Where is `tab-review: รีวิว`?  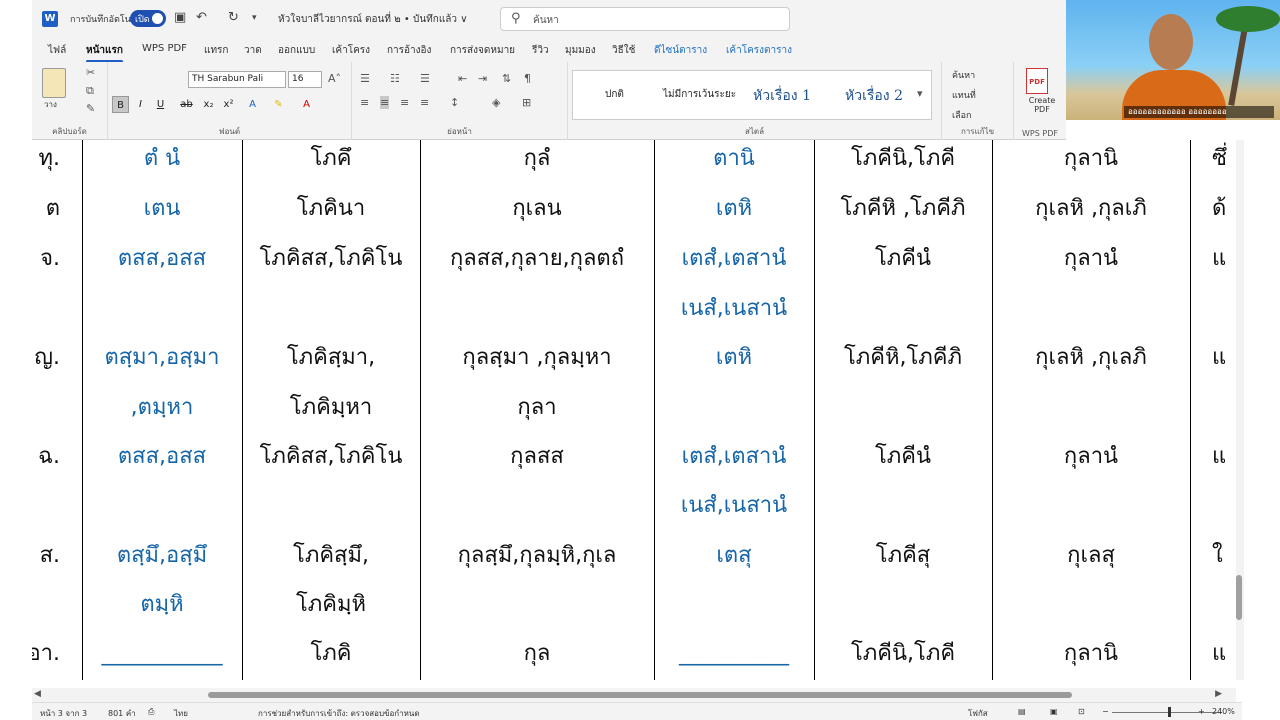 tab-review: รีวิว is located at coordinates (540, 50).